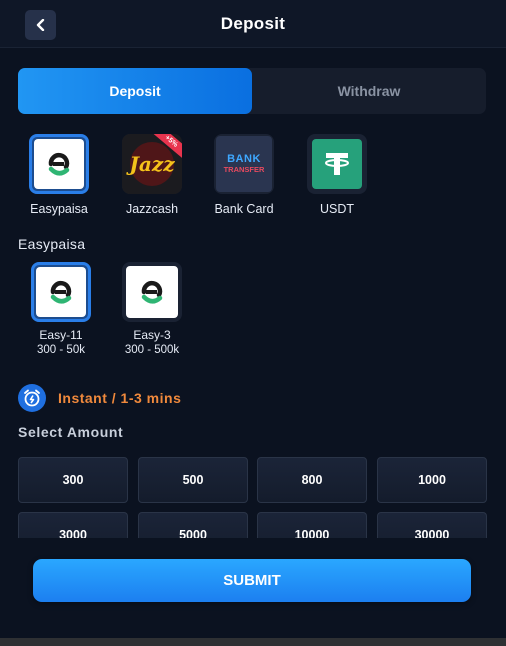 Image resolution: width=506 pixels, height=646 pixels. I want to click on method-tile: BANK TRANSFER, so click(244, 164).